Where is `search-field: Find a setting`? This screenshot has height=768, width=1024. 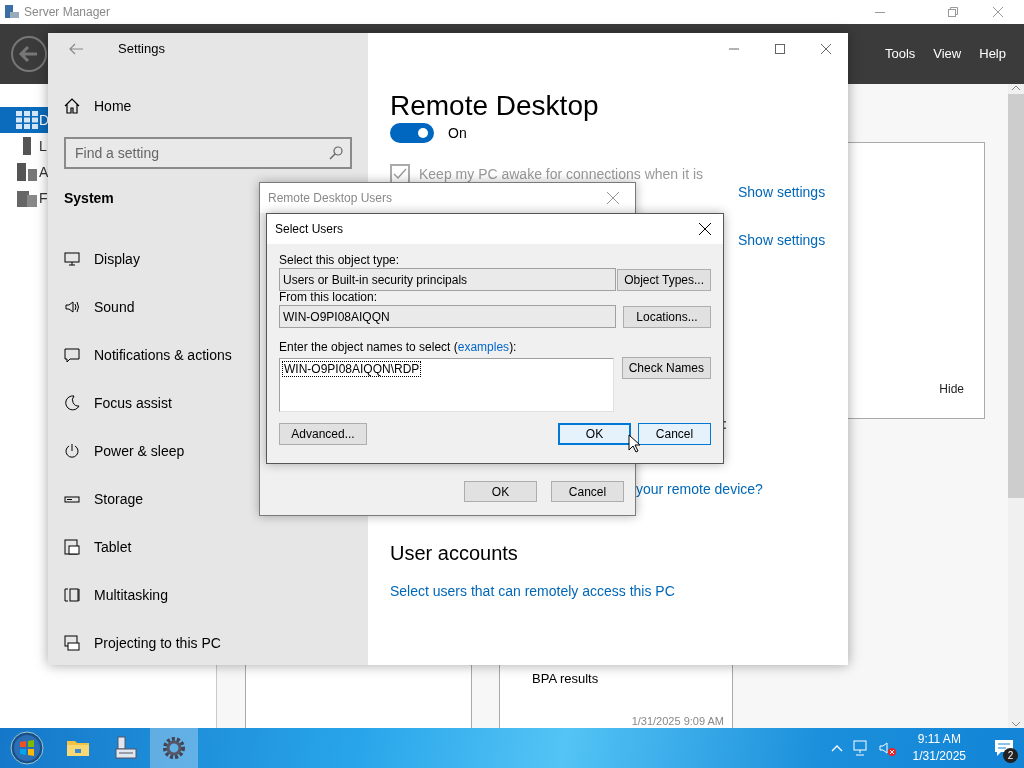
search-field: Find a setting is located at coordinates (208, 153).